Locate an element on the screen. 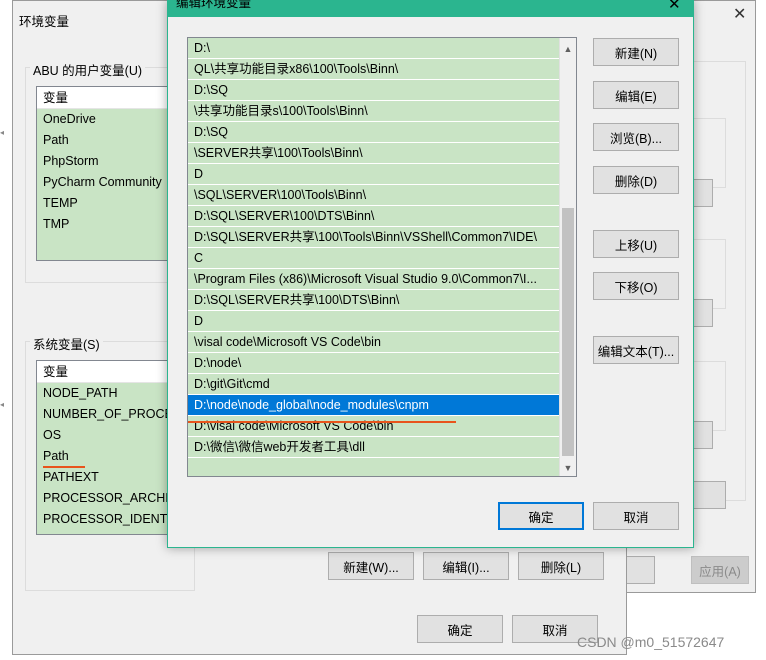 The height and width of the screenshot is (660, 766). path-underline-annotation is located at coordinates (64, 467).